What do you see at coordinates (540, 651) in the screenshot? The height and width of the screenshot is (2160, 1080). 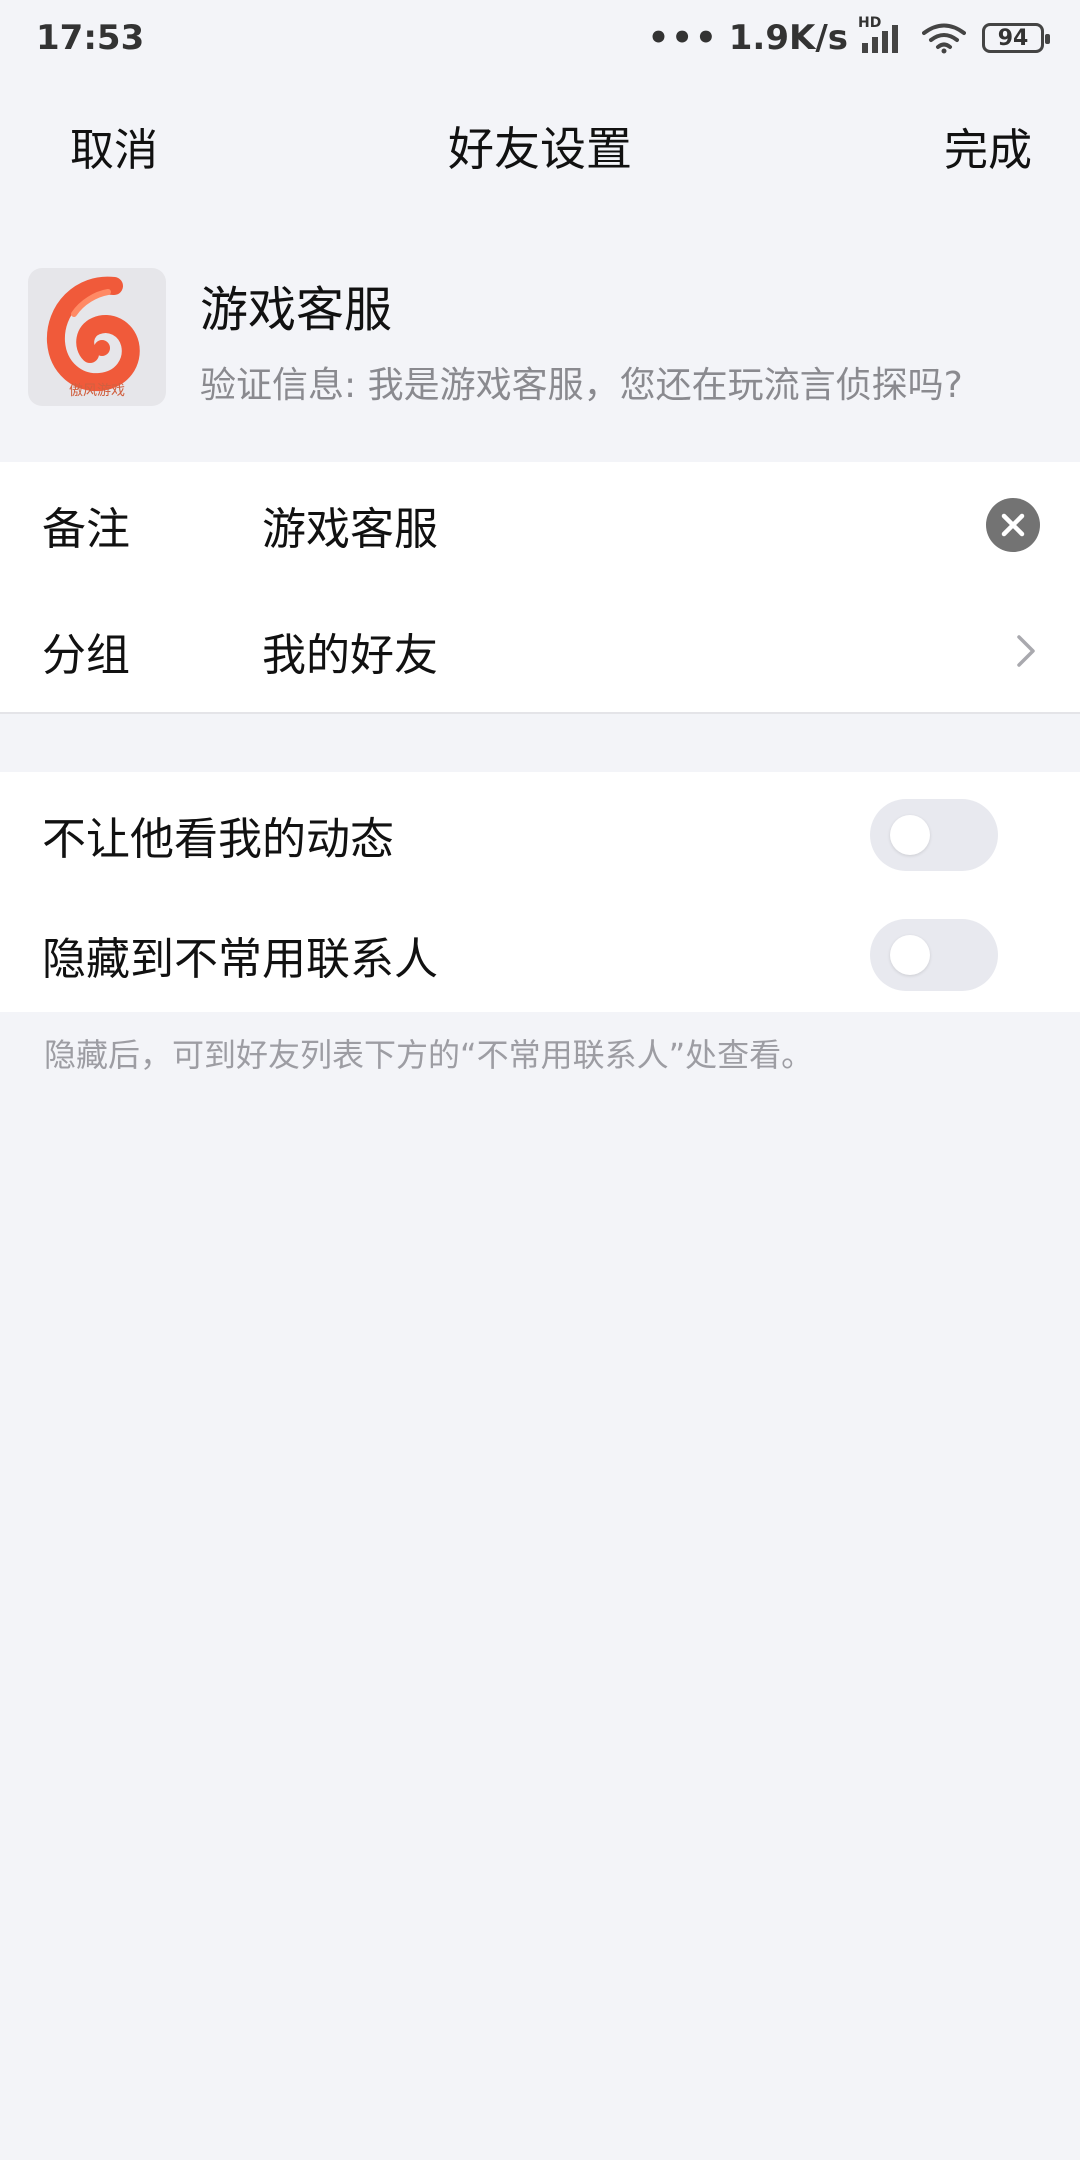 I see `group-row: 分组 我的好友` at bounding box center [540, 651].